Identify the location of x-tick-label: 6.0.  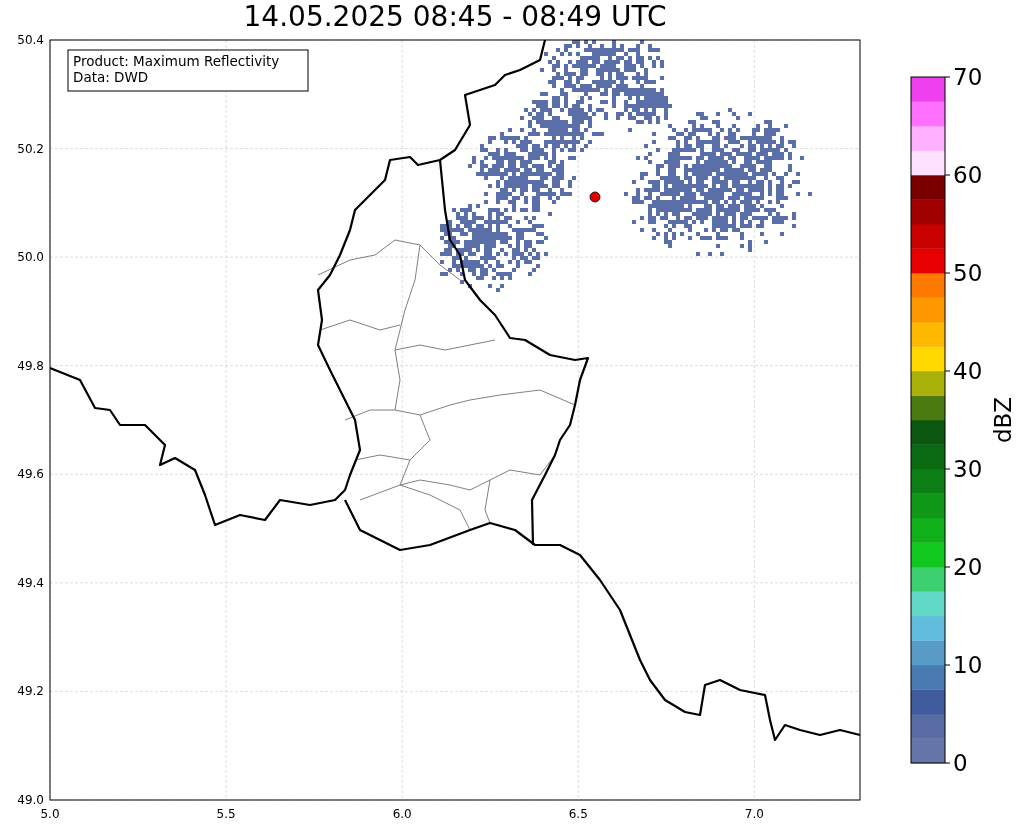
(402, 814).